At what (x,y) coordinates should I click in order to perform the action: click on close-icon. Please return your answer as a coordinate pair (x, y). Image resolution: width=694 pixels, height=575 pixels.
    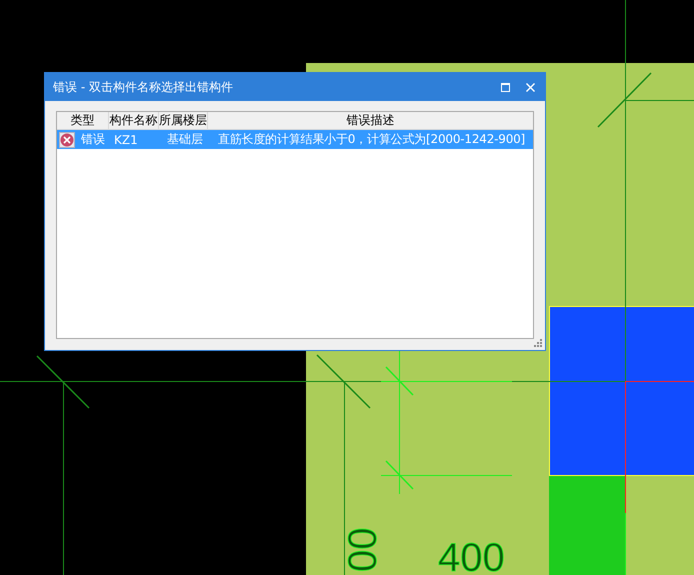
    Looking at the image, I should click on (530, 87).